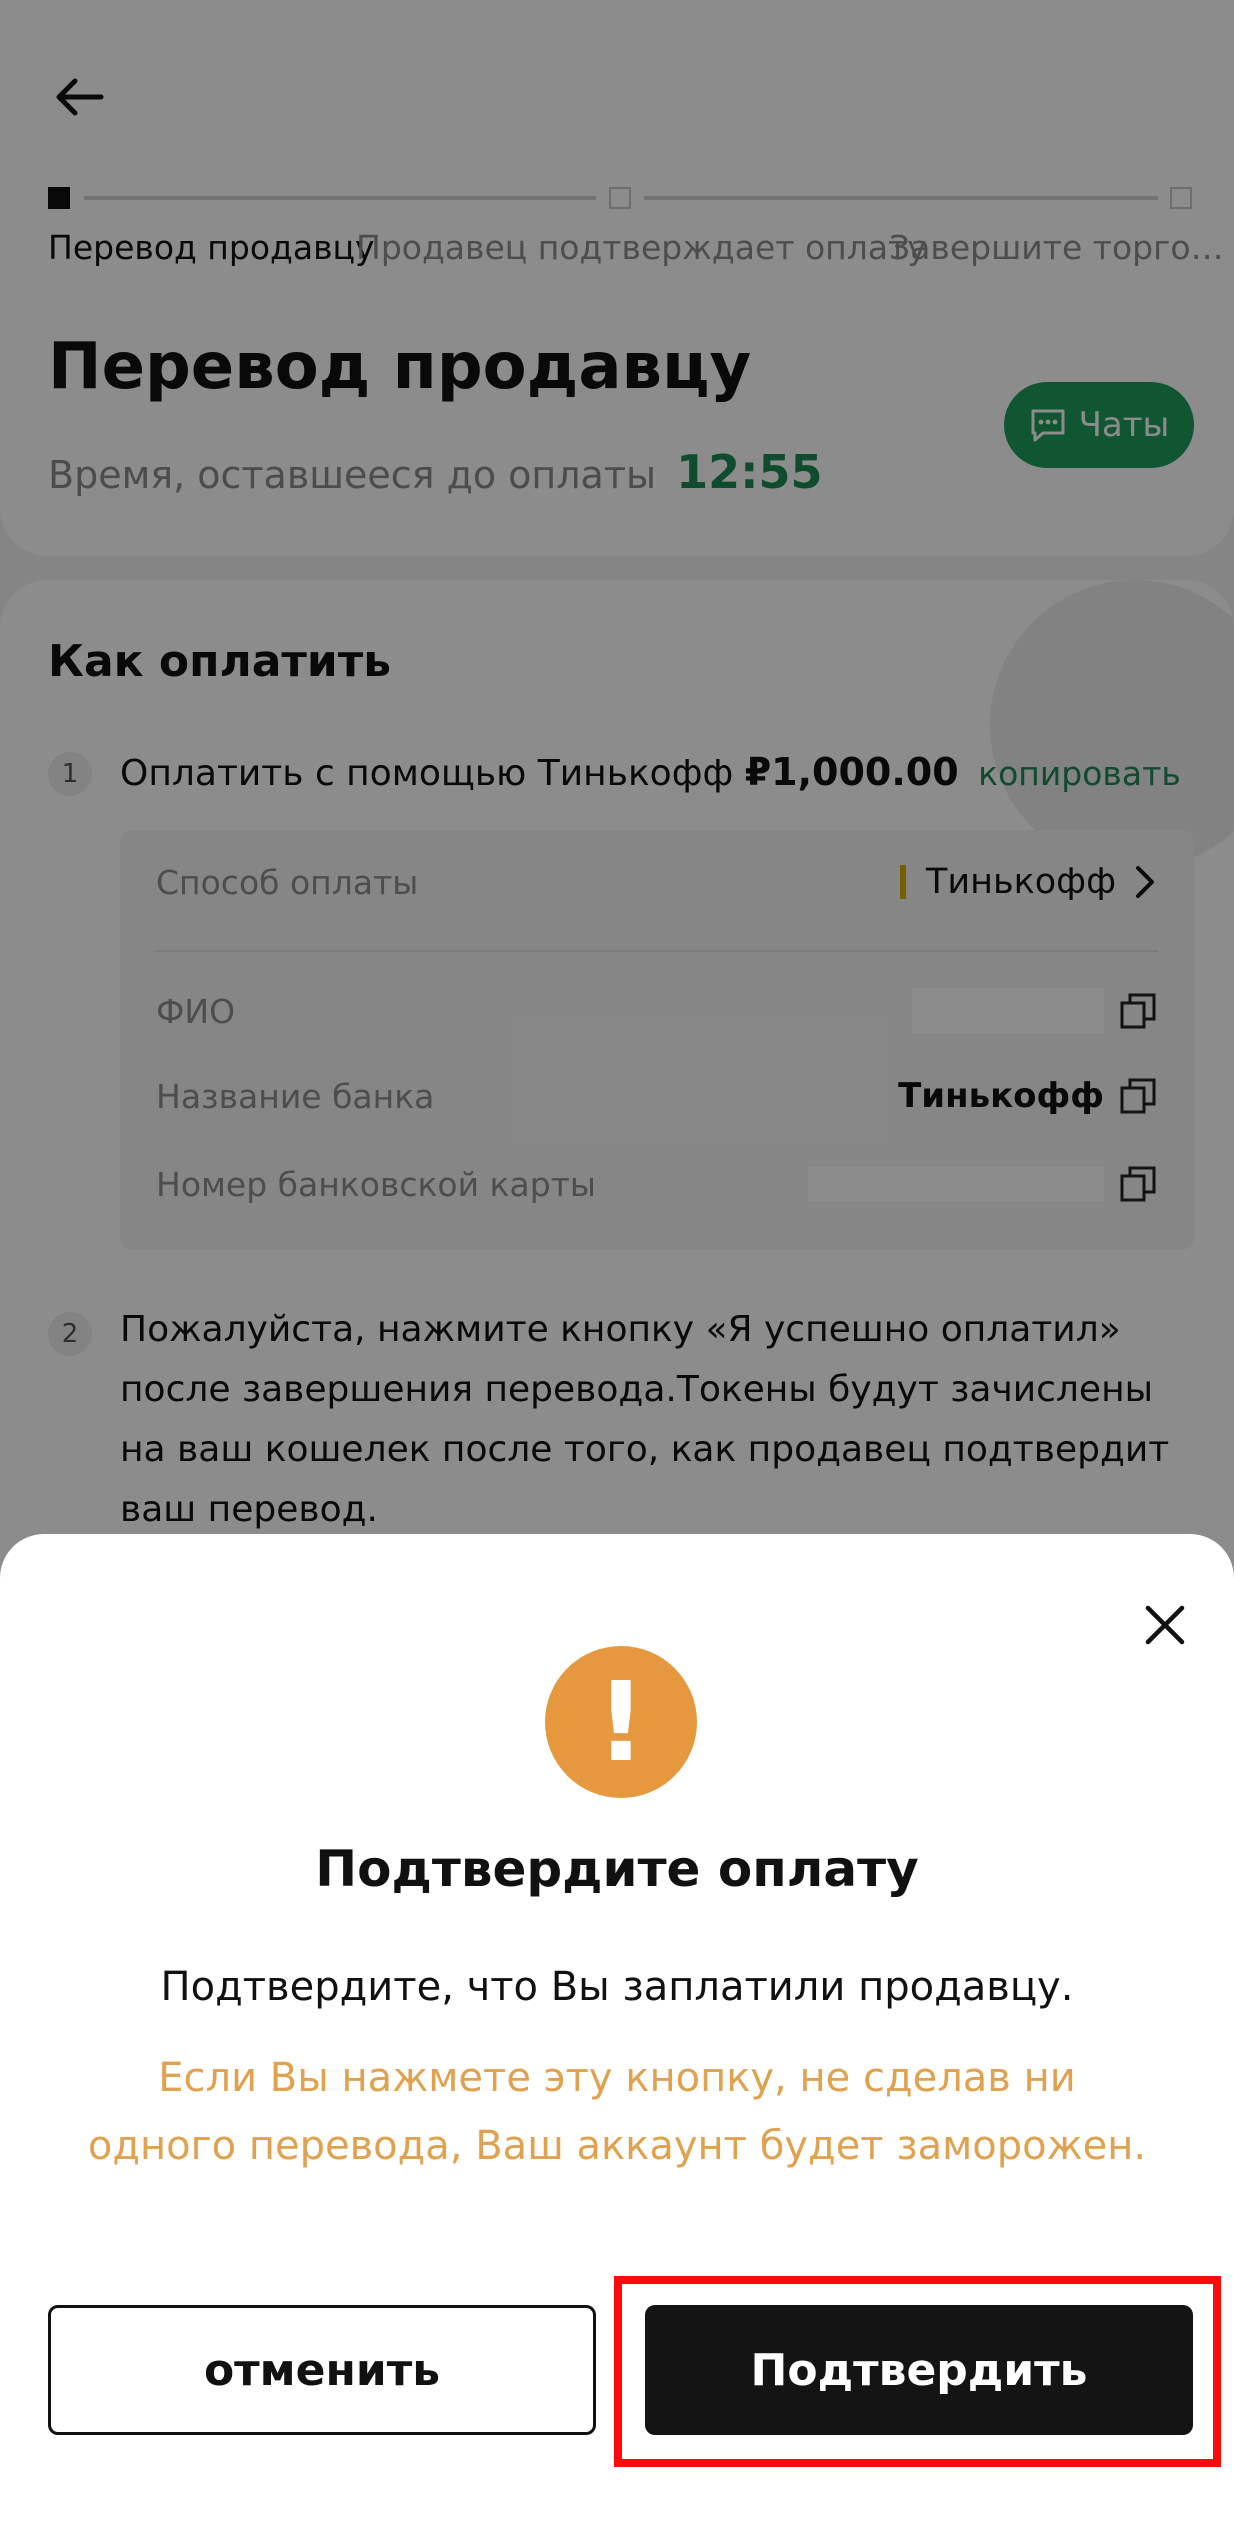 This screenshot has width=1234, height=2541. Describe the element at coordinates (617, 1869) in the screenshot. I see `modal-title: Подтвердите оплату` at that location.